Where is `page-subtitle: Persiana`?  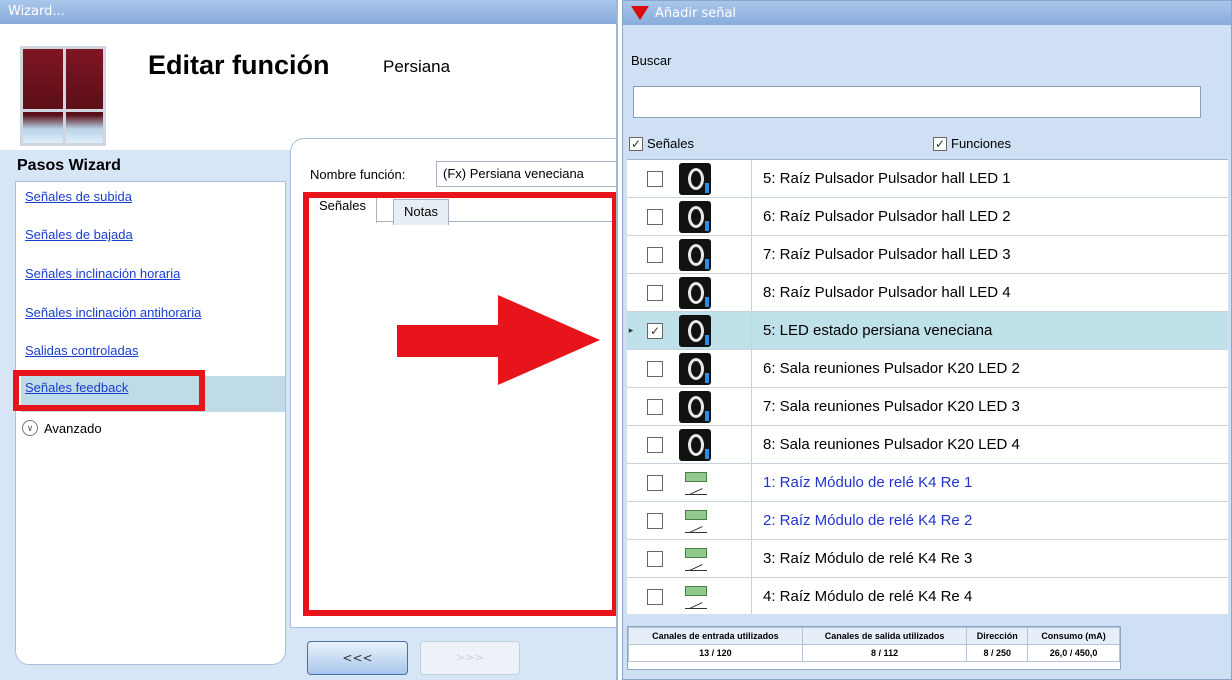 page-subtitle: Persiana is located at coordinates (417, 66).